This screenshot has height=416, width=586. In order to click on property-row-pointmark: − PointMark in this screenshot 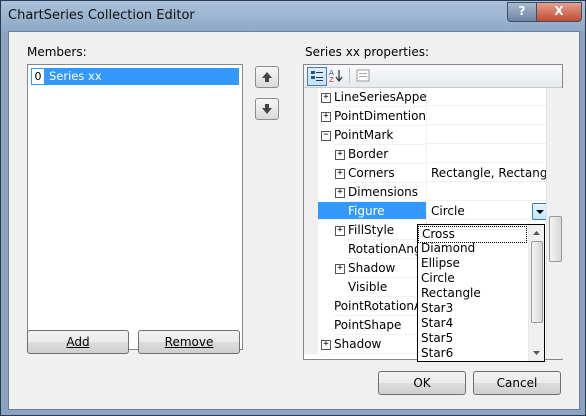, I will do `click(425, 135)`.